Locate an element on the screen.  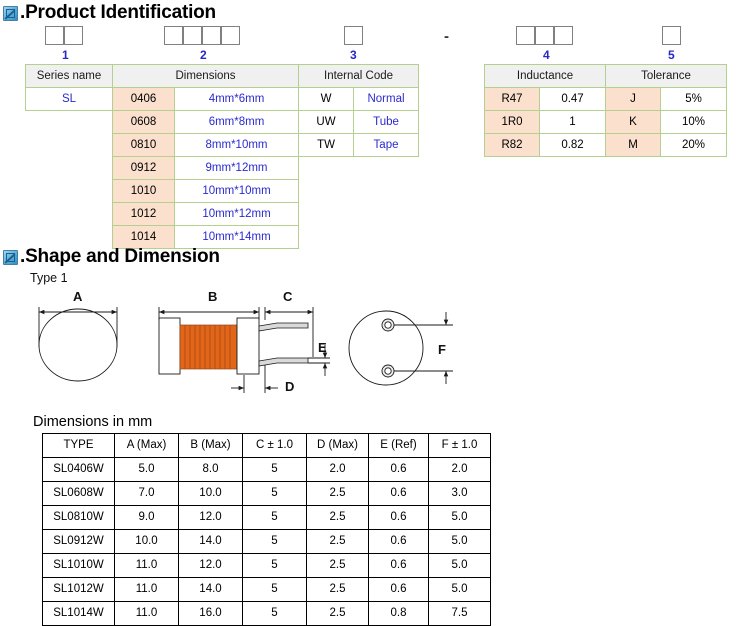
header-d-max: D (Max) is located at coordinates (337, 445).